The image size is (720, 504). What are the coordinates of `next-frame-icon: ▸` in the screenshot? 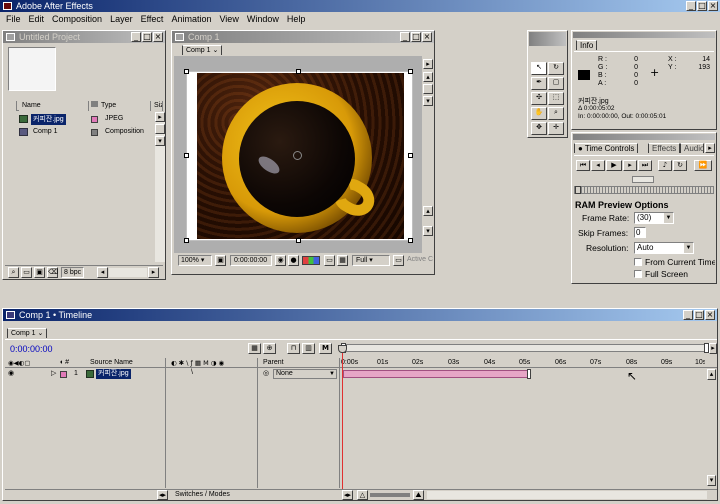 It's located at (630, 165).